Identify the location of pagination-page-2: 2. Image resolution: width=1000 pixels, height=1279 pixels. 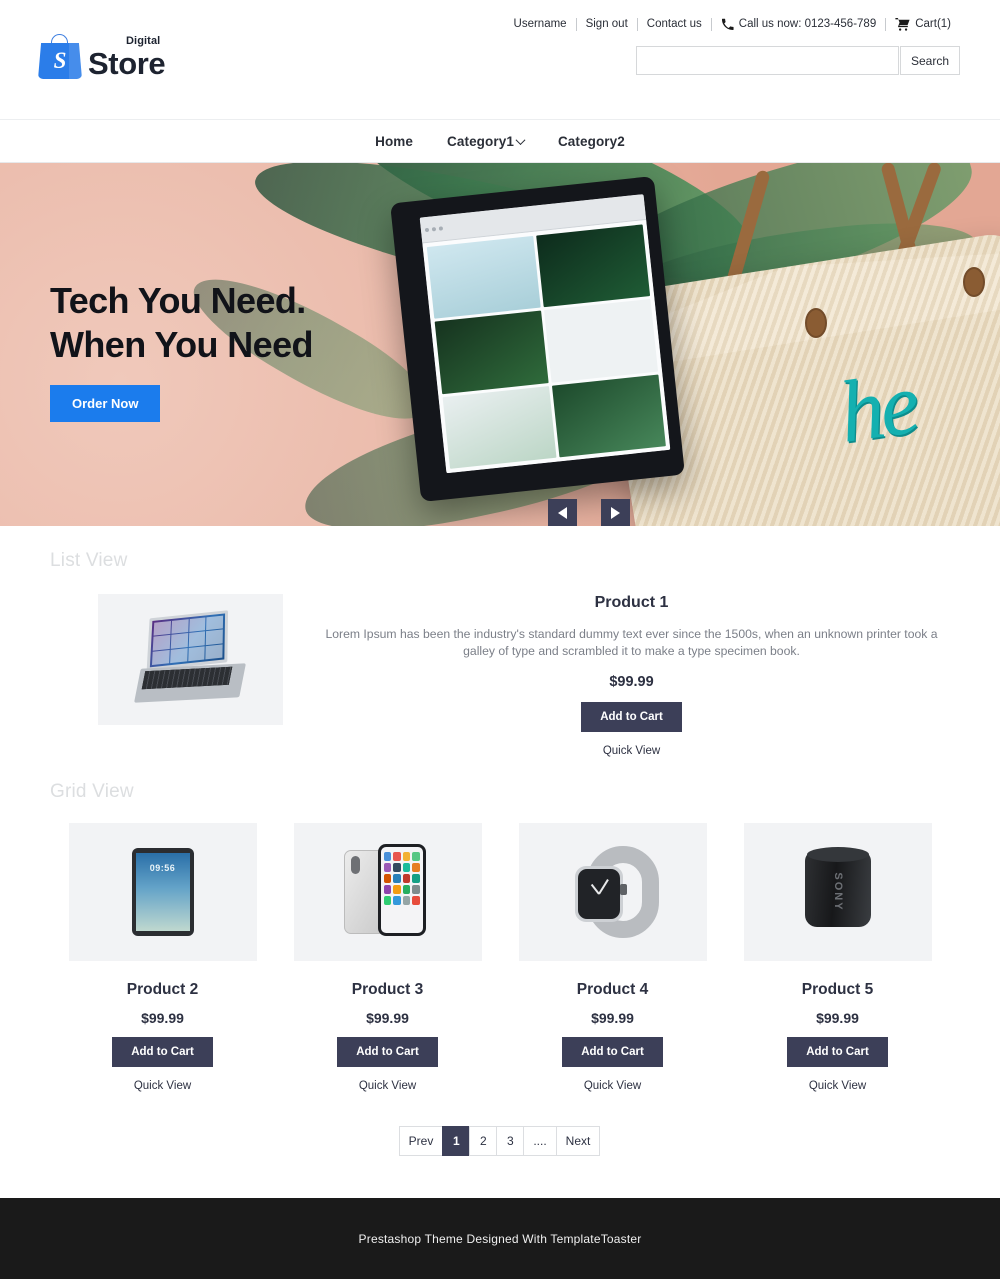
(483, 1141).